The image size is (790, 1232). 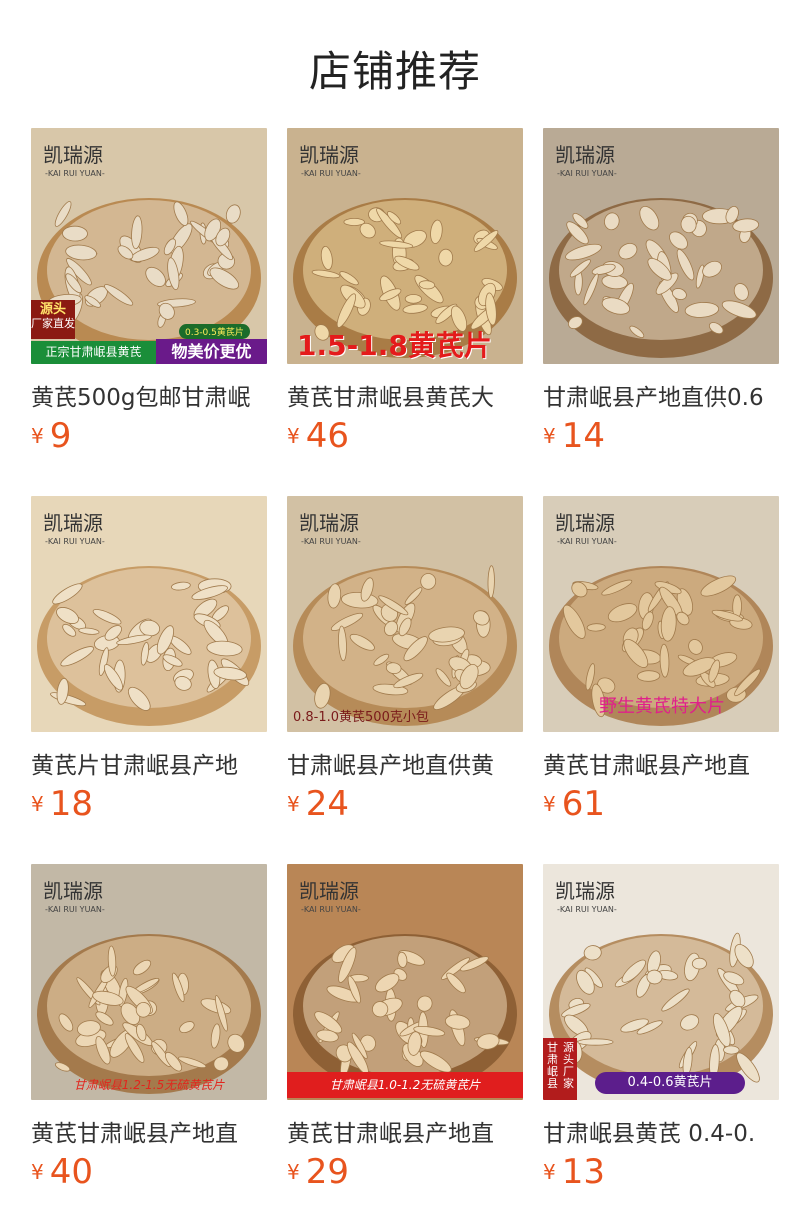 I want to click on price-amount: 9, so click(x=60, y=436).